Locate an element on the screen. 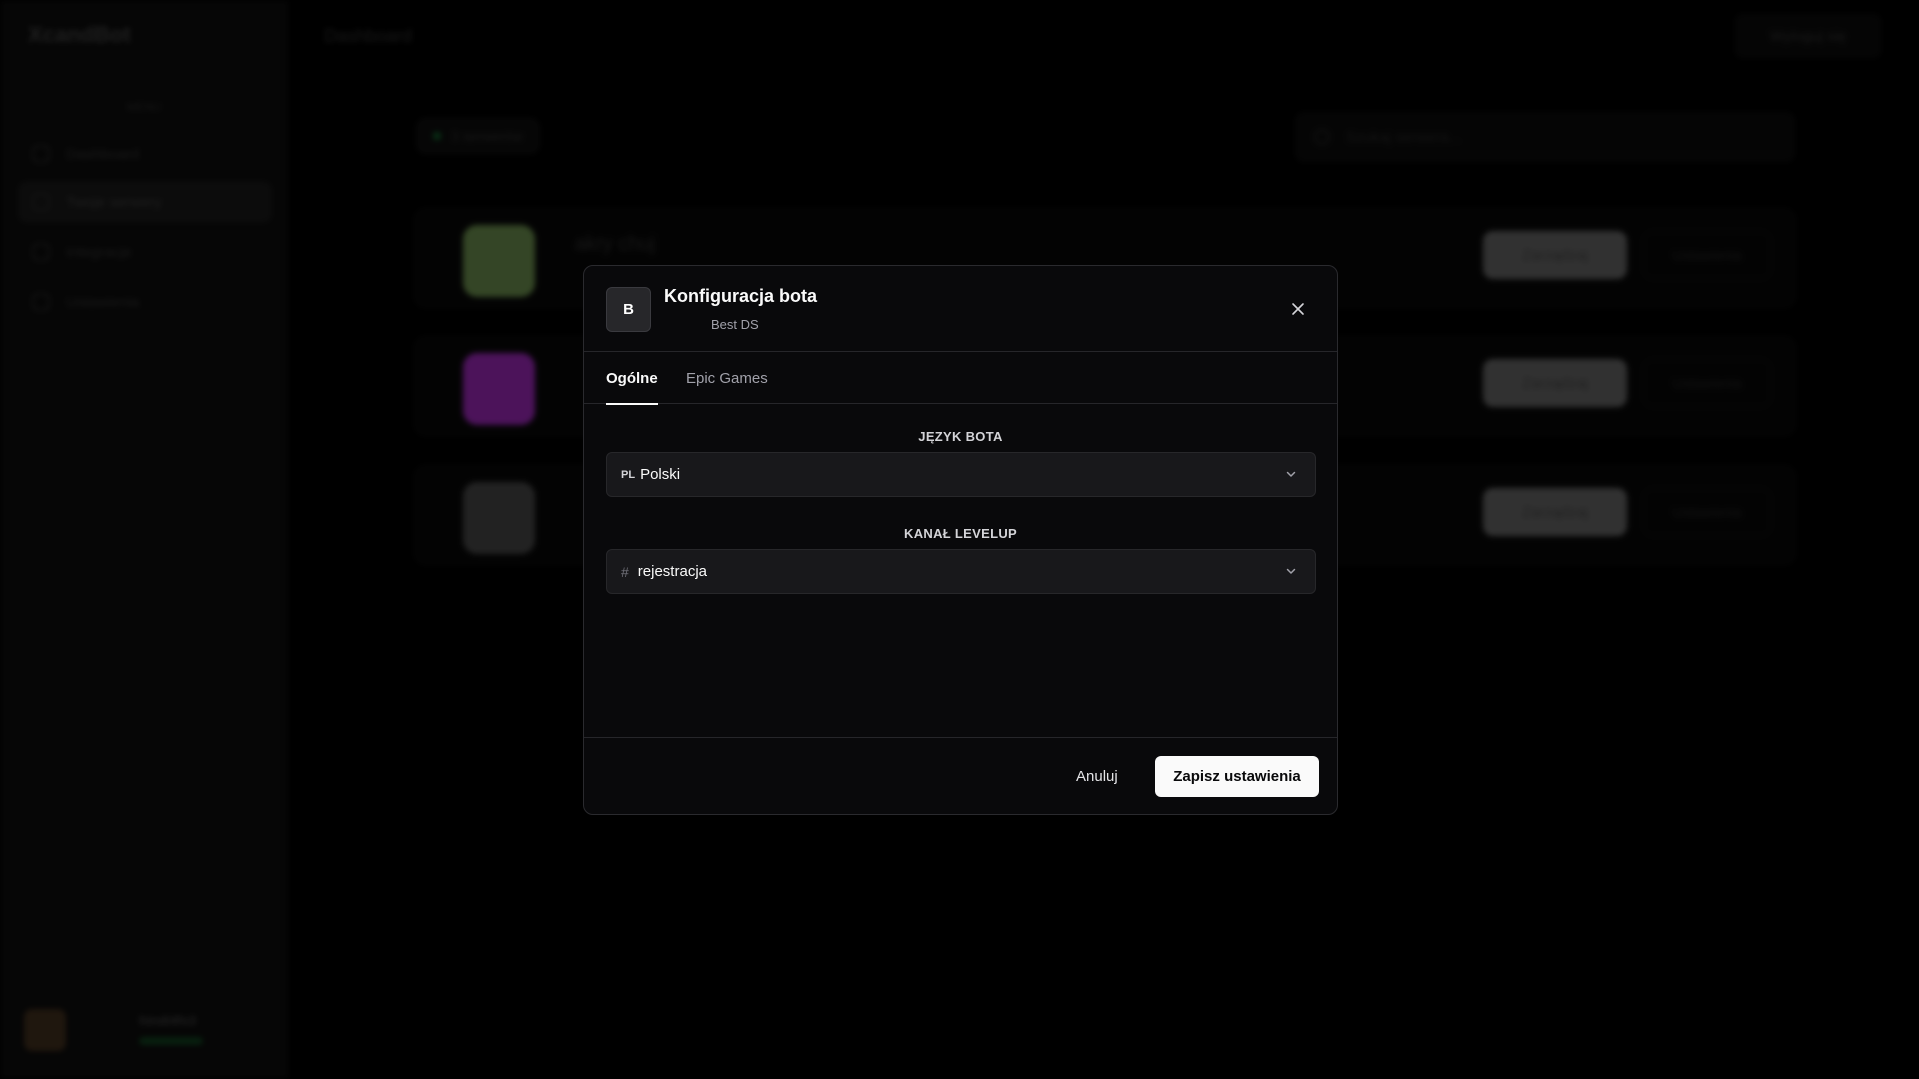 Image resolution: width=1919 pixels, height=1079 pixels. close-button is located at coordinates (1298, 309).